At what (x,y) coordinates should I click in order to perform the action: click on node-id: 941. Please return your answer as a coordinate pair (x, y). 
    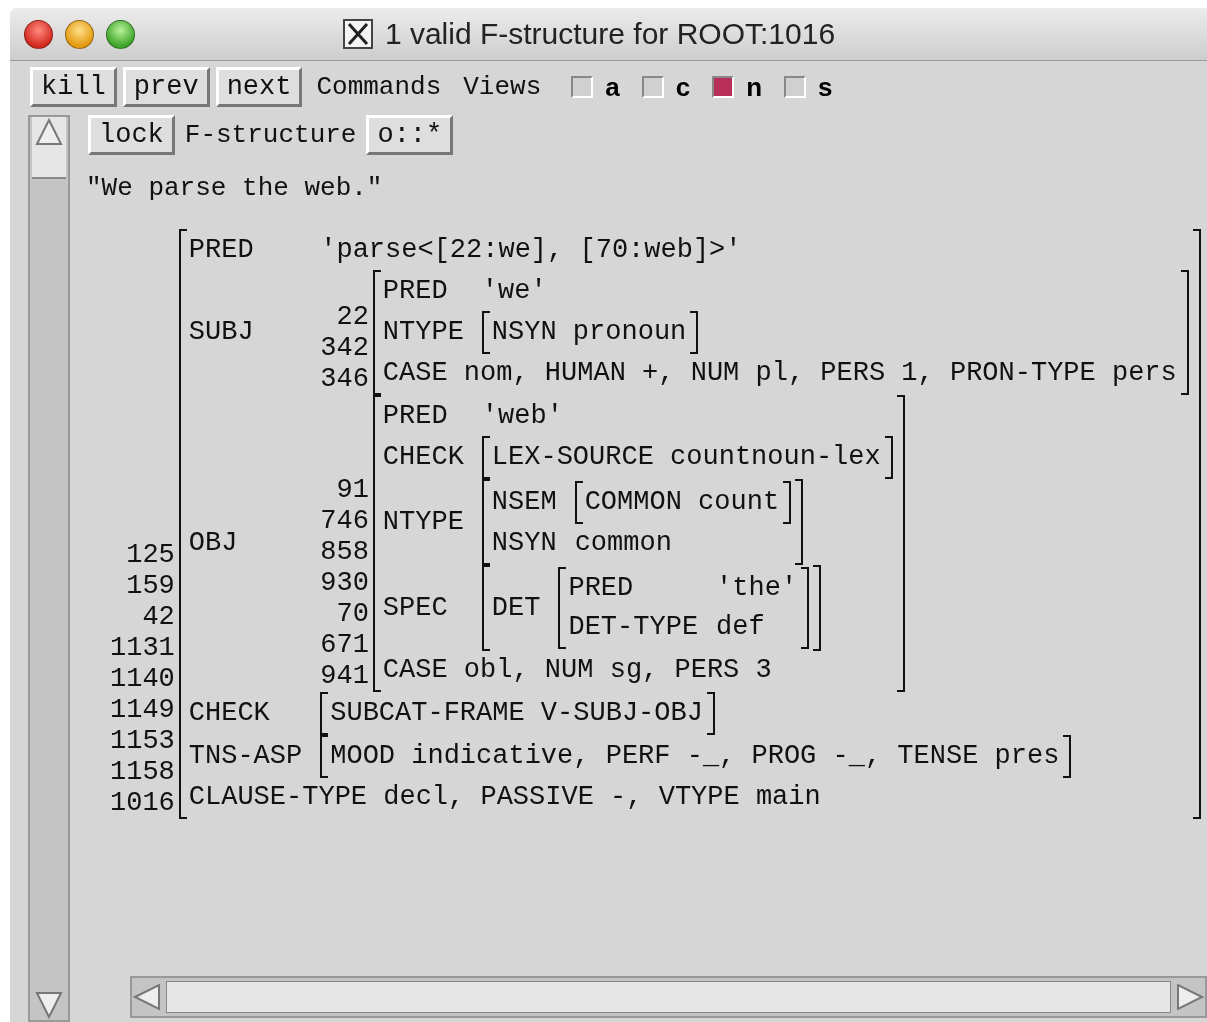
    Looking at the image, I should click on (344, 676).